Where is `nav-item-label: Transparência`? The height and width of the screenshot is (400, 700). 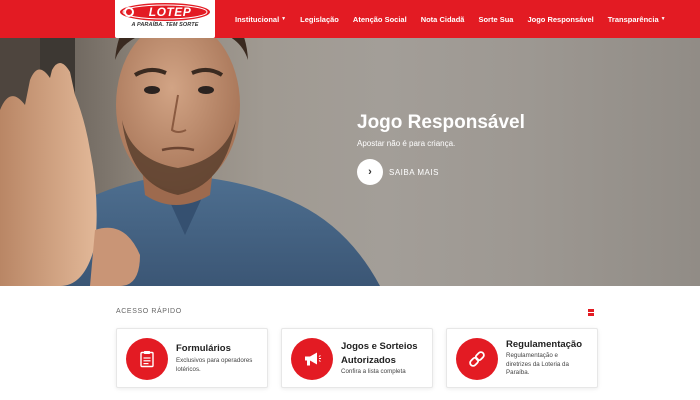
nav-item-label: Transparência is located at coordinates (633, 19).